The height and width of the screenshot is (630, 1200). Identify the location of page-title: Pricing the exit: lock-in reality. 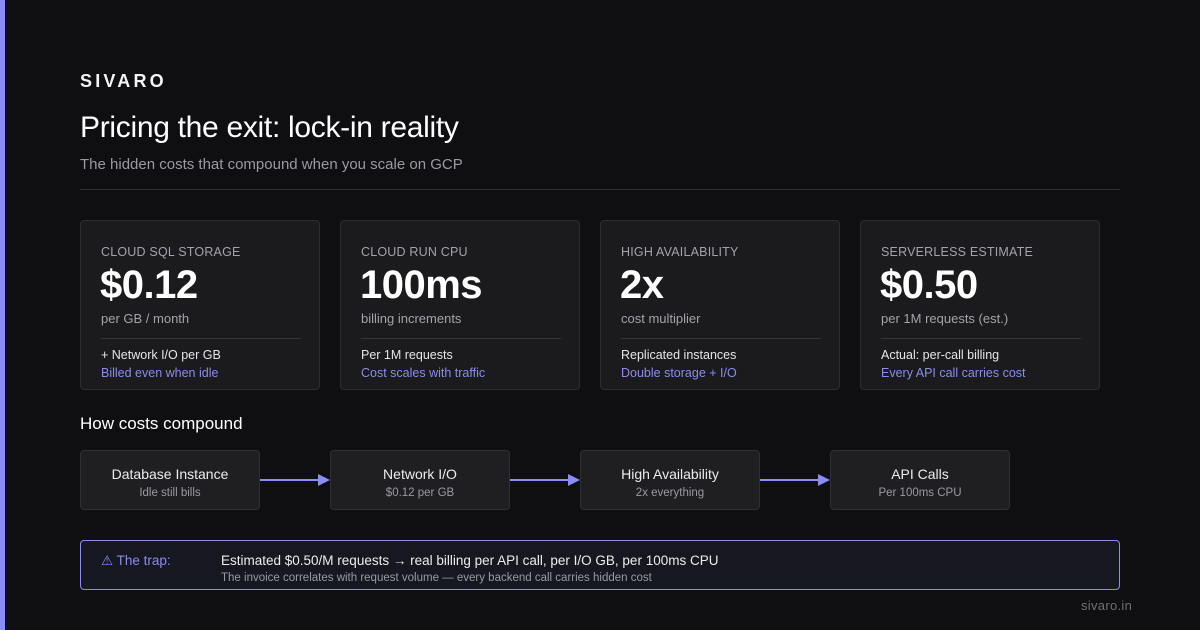
(269, 127).